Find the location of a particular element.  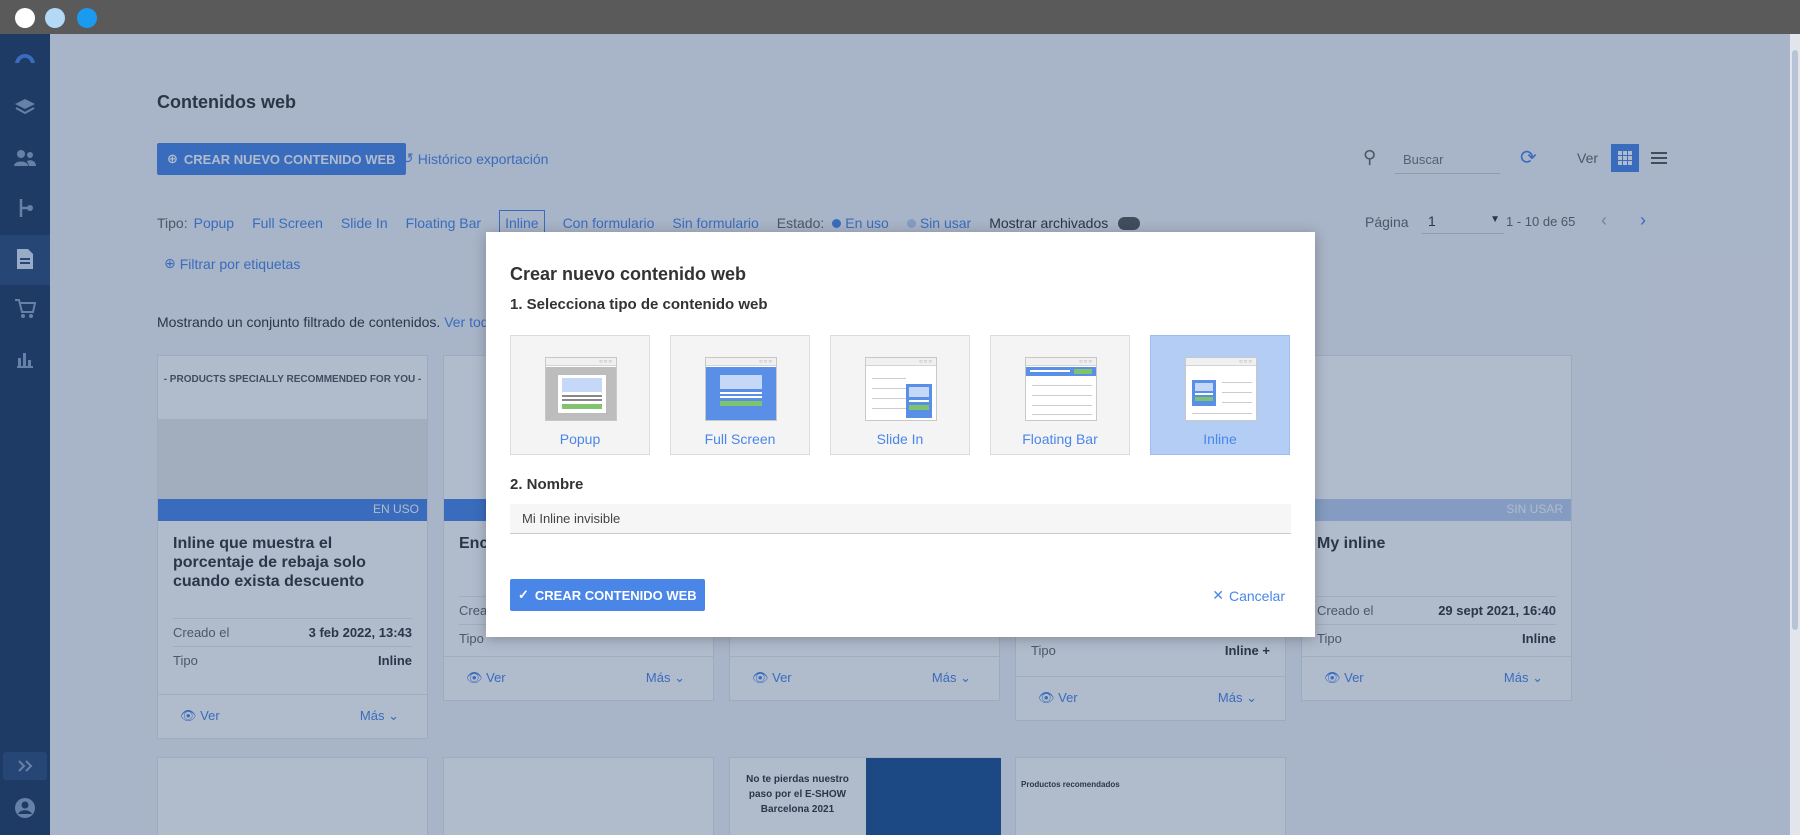

inline-preview-icon: ○○○ is located at coordinates (1221, 389).